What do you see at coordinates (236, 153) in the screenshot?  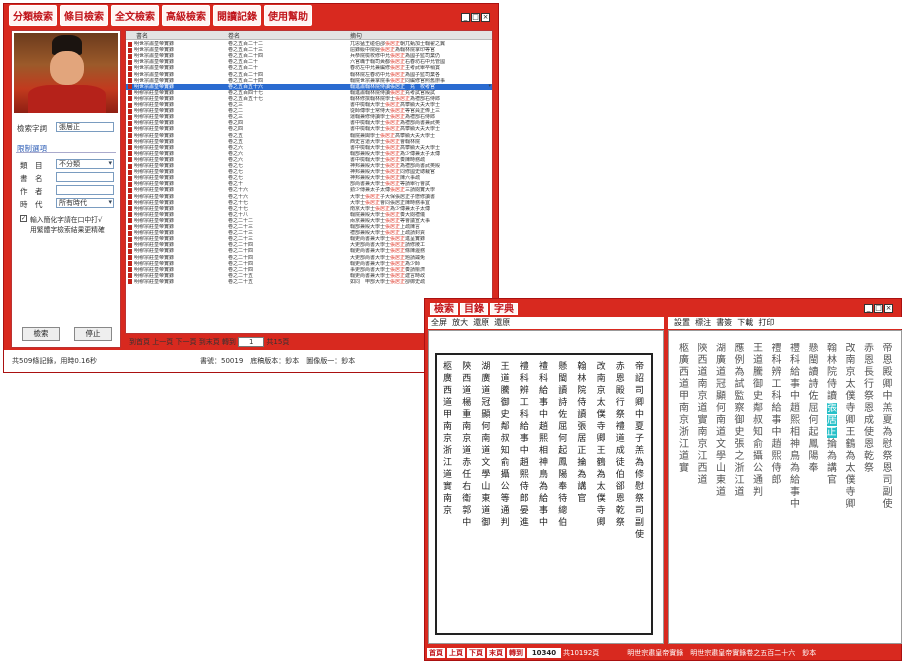 I see `cell-volume: 卷之六` at bounding box center [236, 153].